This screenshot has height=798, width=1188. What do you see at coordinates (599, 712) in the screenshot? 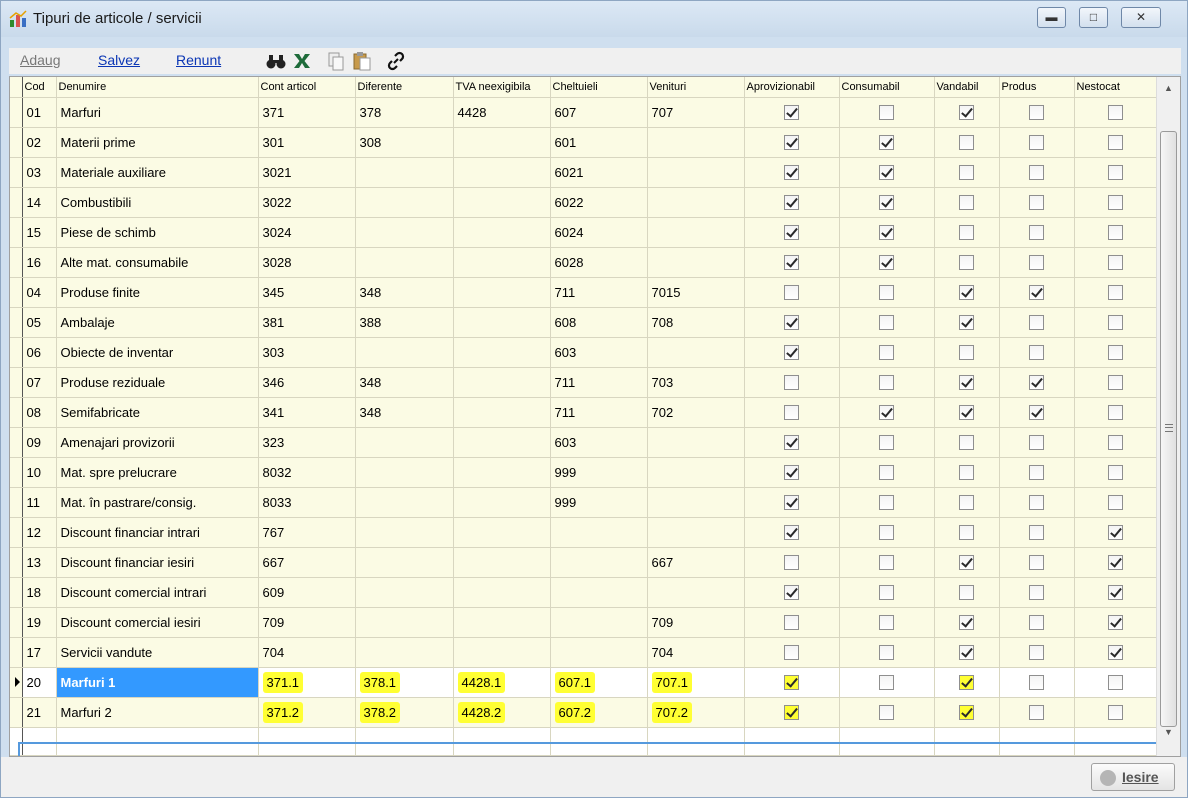
I see `cell-chelt: 607.2` at bounding box center [599, 712].